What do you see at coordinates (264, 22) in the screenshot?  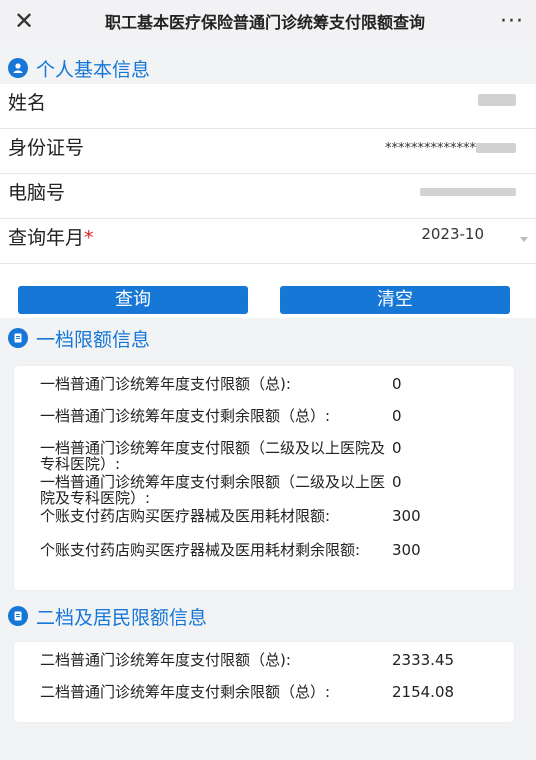 I see `page-title: 职工基本医疗保险普通门诊统筹支付限额查询` at bounding box center [264, 22].